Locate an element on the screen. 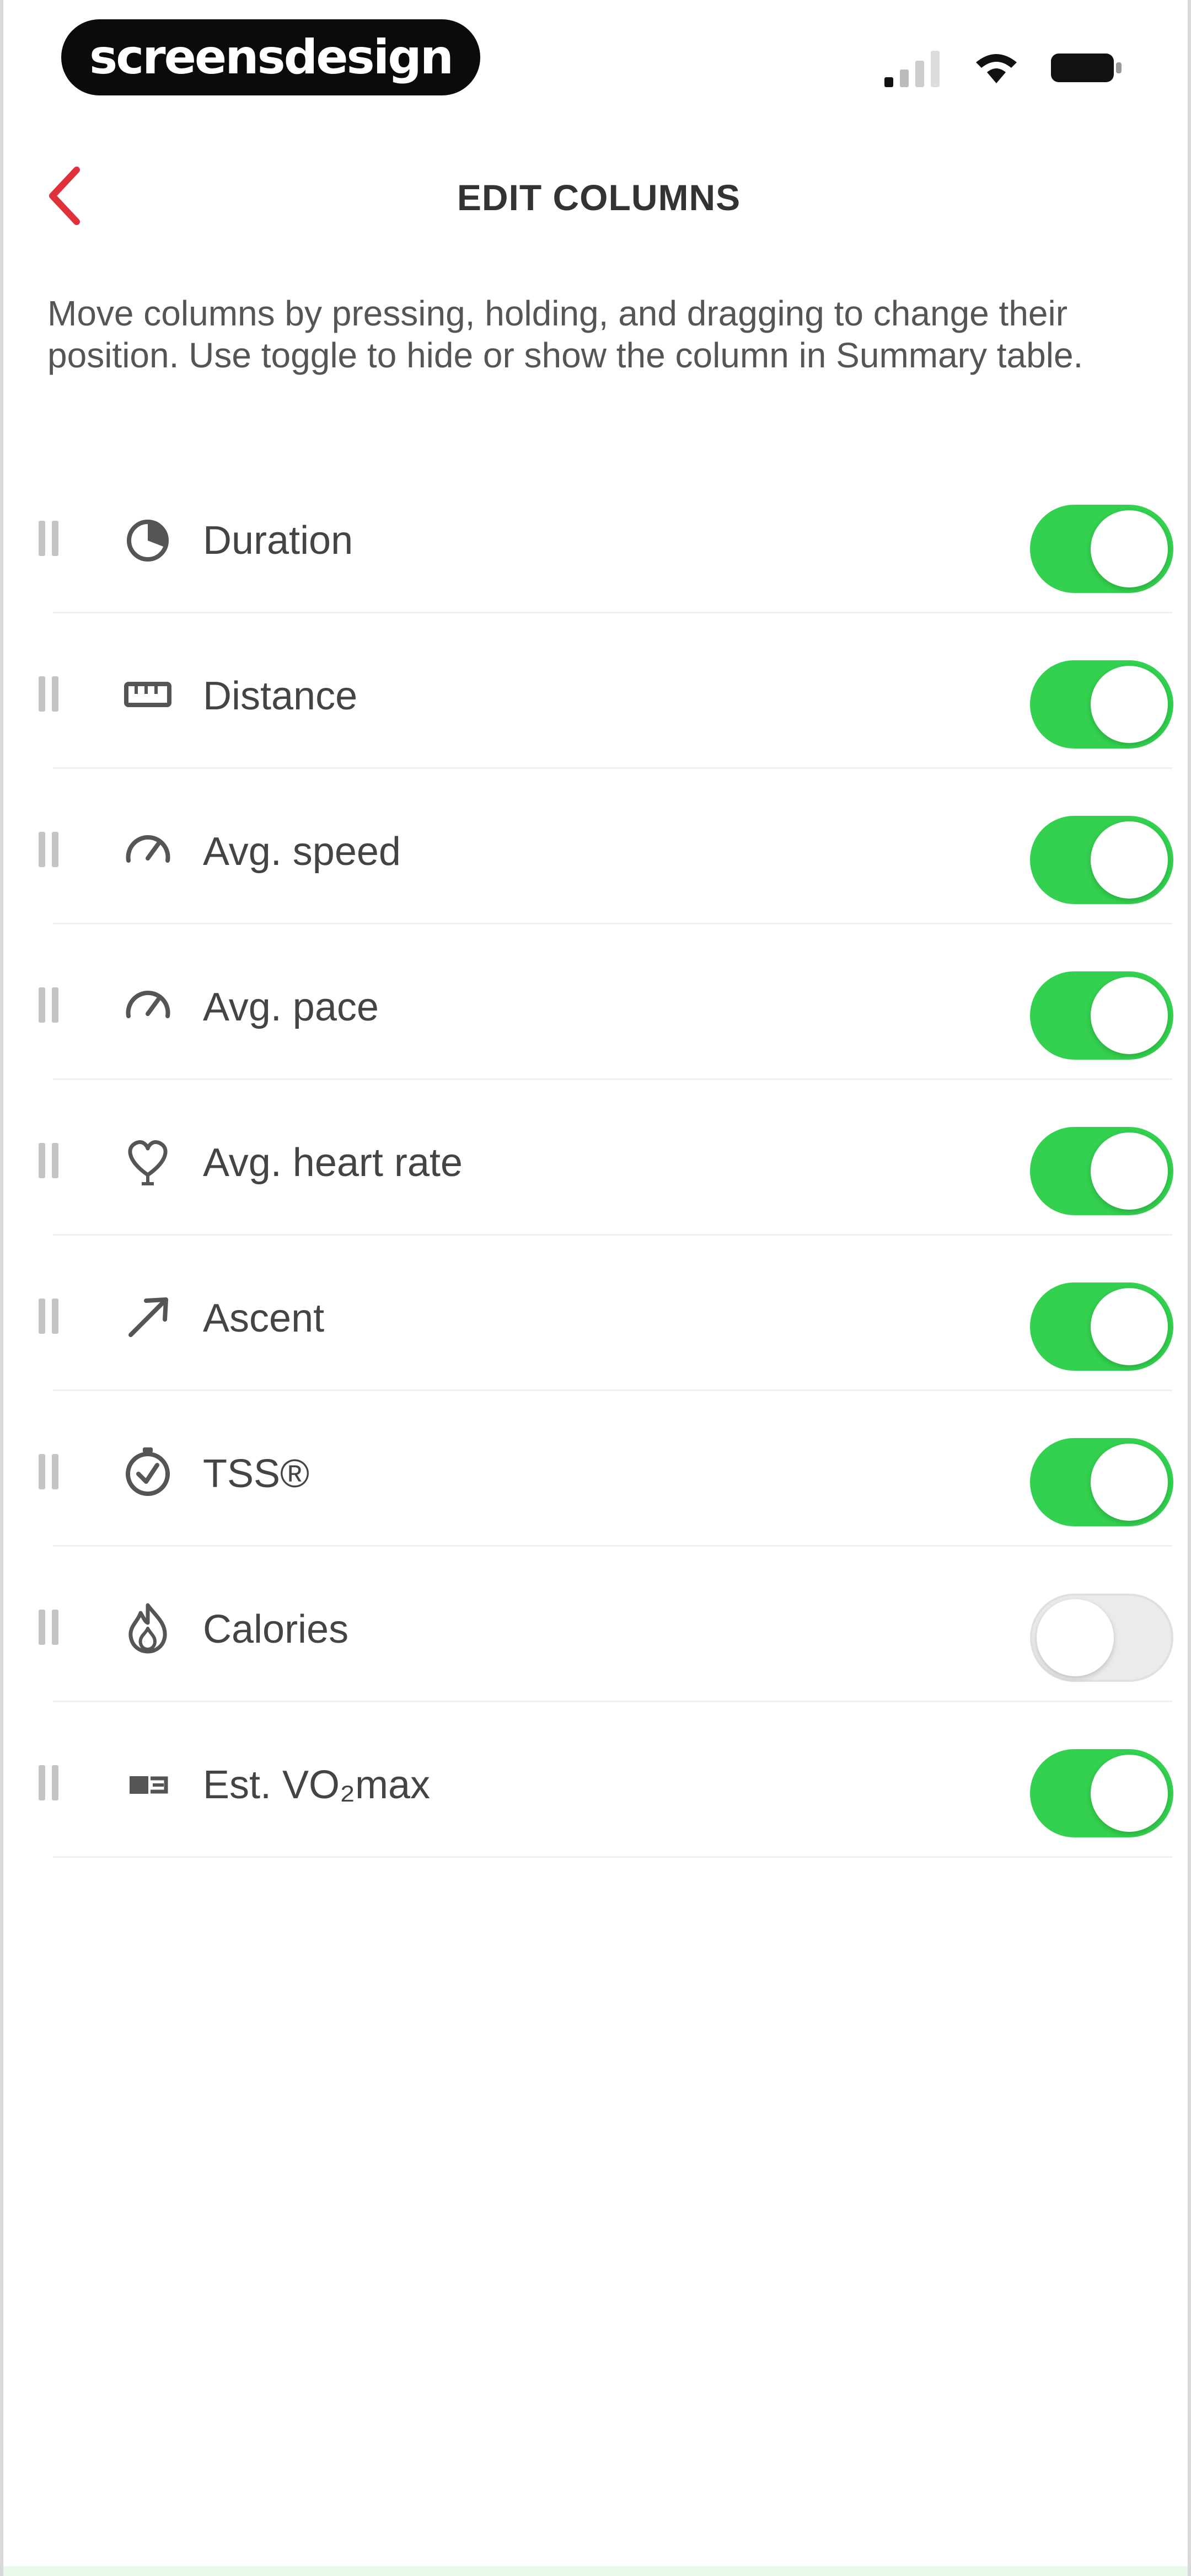 This screenshot has height=2576, width=1191. status-icons is located at coordinates (1002, 68).